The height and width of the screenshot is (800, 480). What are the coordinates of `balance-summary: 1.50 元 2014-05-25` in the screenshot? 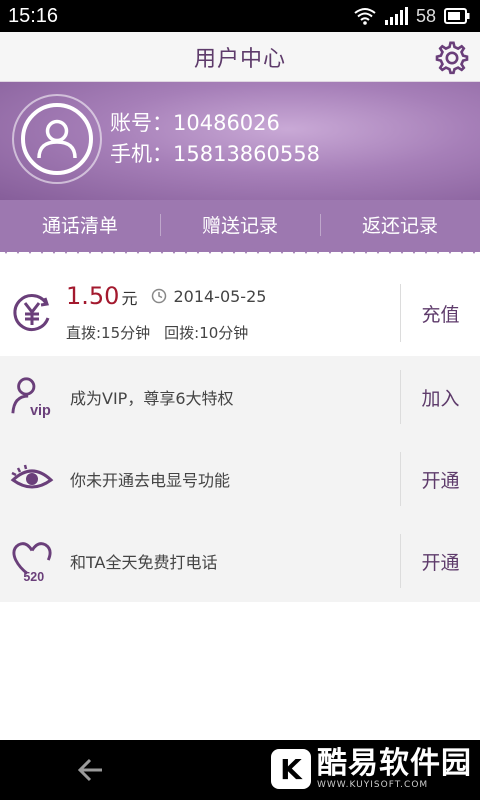 It's located at (166, 296).